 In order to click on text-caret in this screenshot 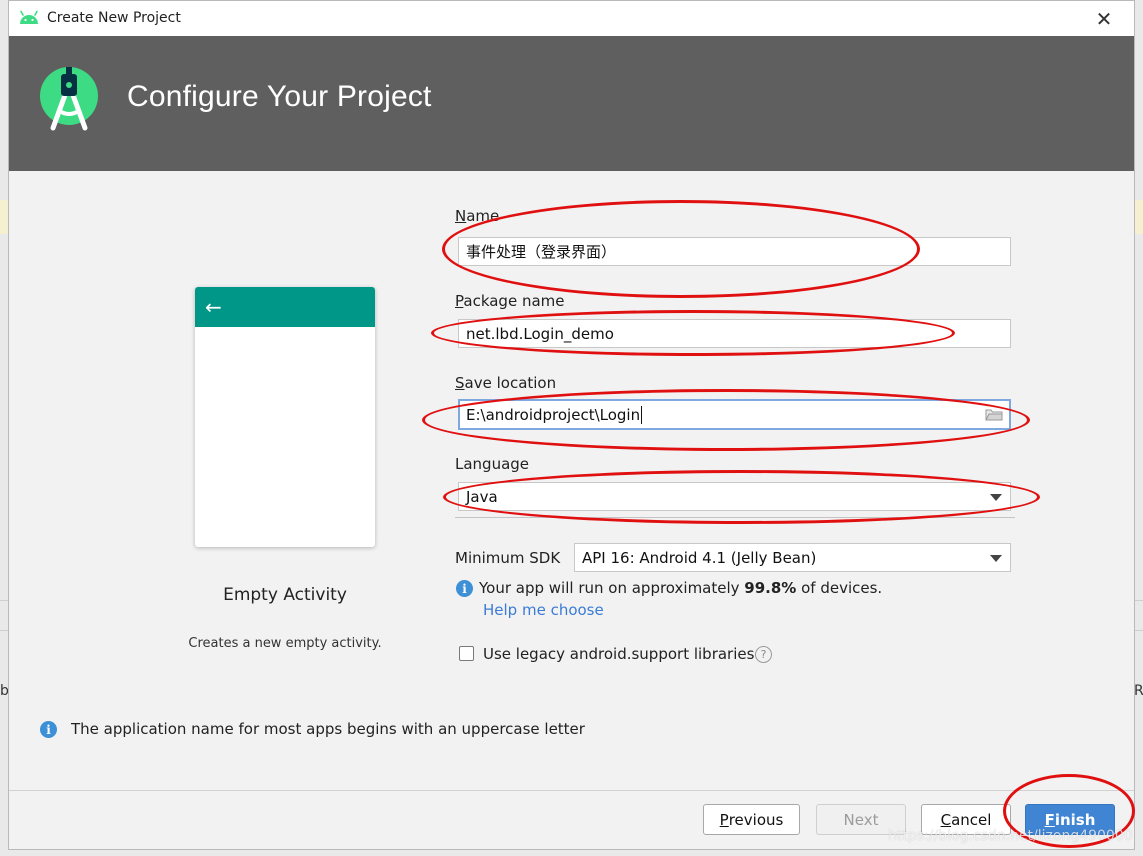, I will do `click(642, 414)`.